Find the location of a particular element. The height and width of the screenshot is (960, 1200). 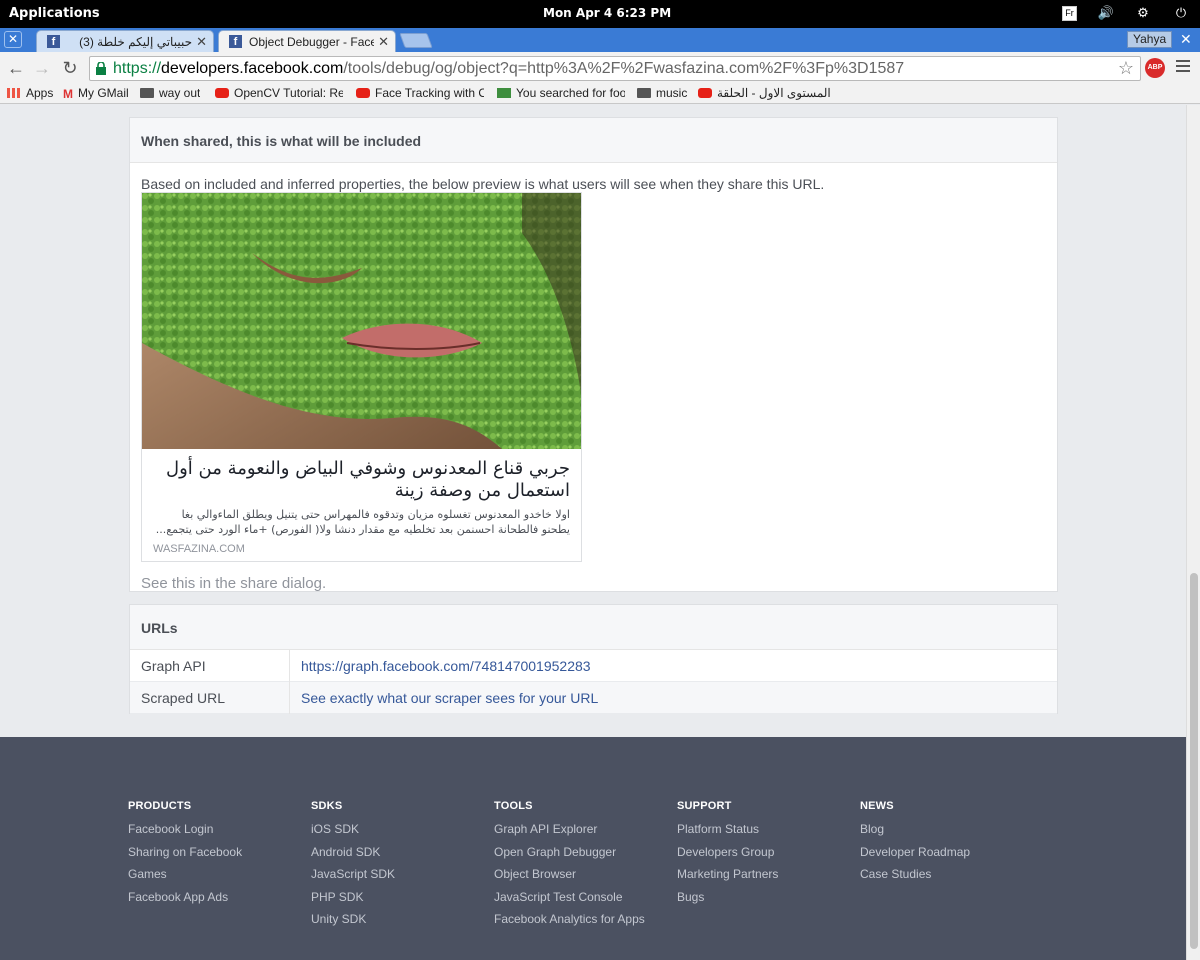

tab-inactive: f حبيباتي إليكم خلطة (3) ✕ is located at coordinates (125, 41).